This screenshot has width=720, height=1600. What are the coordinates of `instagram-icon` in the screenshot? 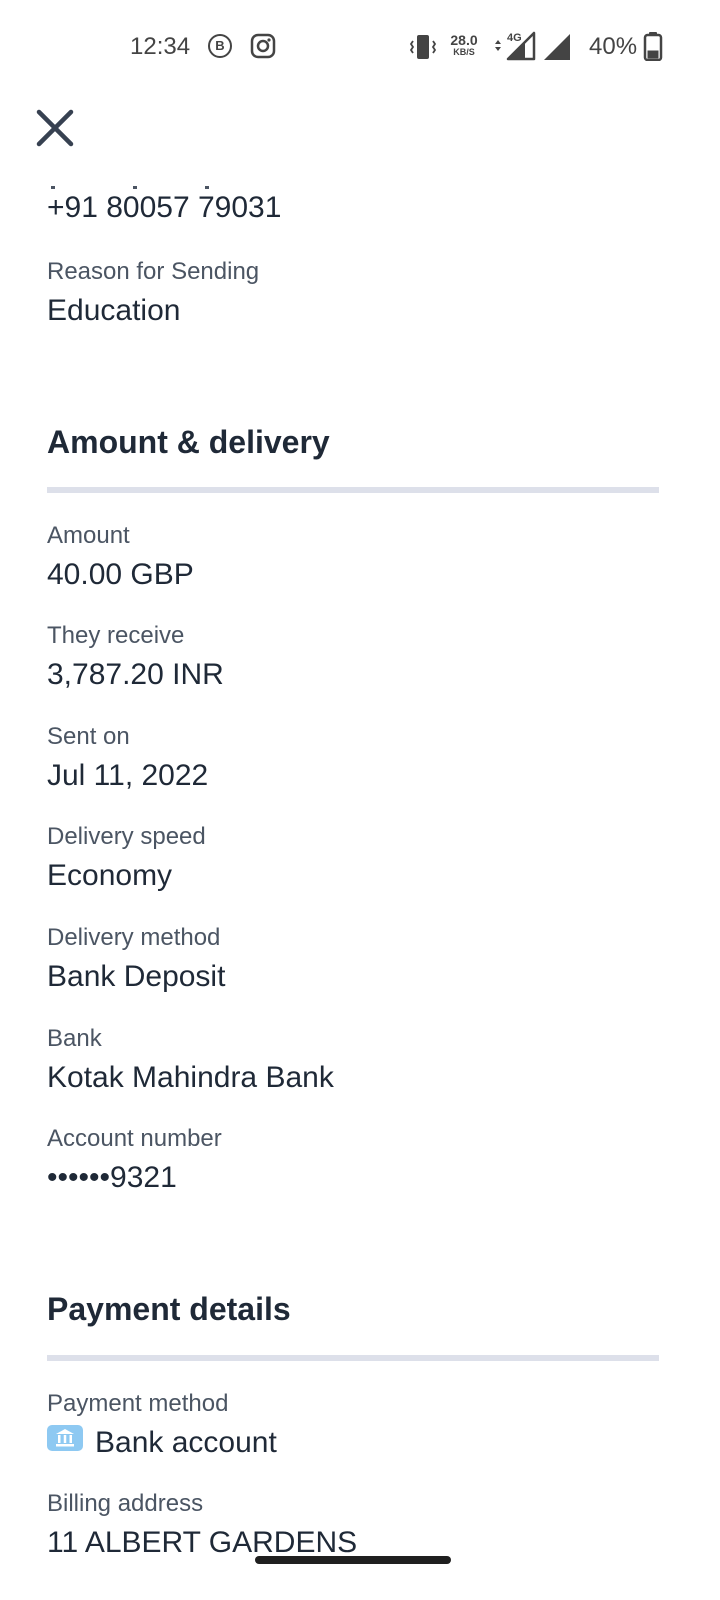 It's located at (263, 48).